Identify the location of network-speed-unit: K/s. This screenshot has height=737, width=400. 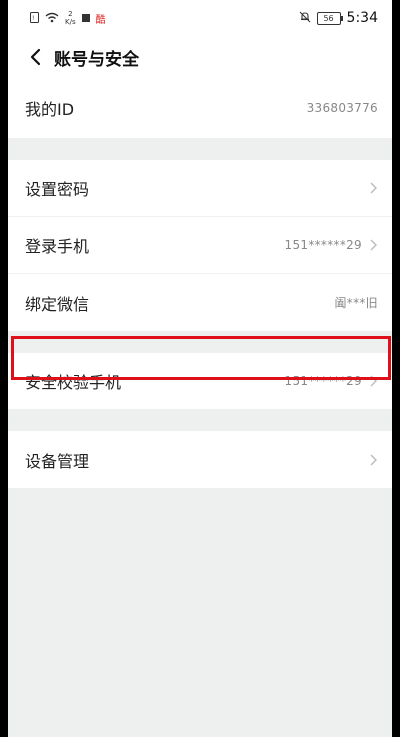
(70, 22).